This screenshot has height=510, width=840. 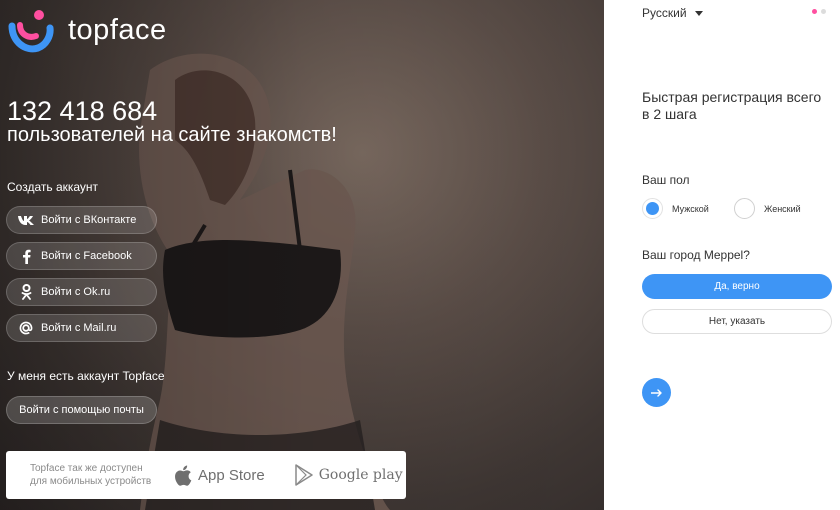 What do you see at coordinates (82, 111) in the screenshot?
I see `users-count: 132 418 684` at bounding box center [82, 111].